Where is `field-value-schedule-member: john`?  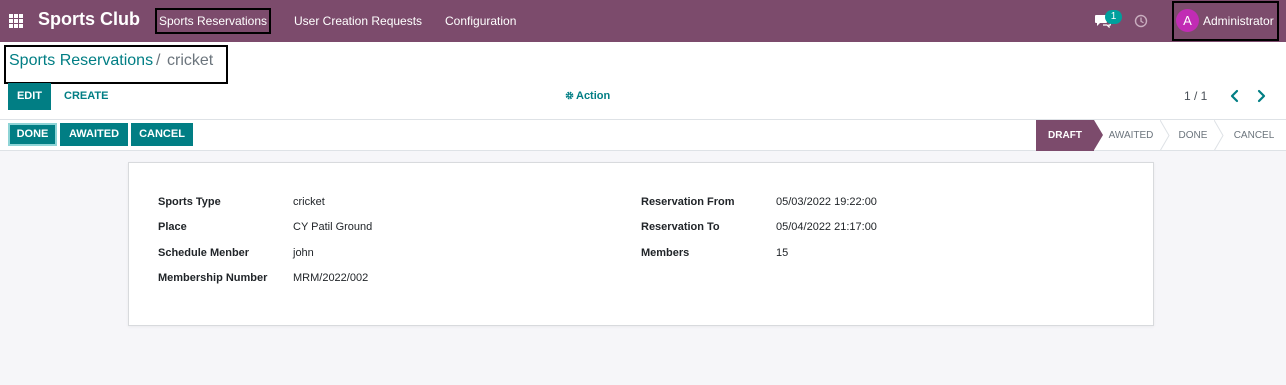 field-value-schedule-member: john is located at coordinates (303, 253).